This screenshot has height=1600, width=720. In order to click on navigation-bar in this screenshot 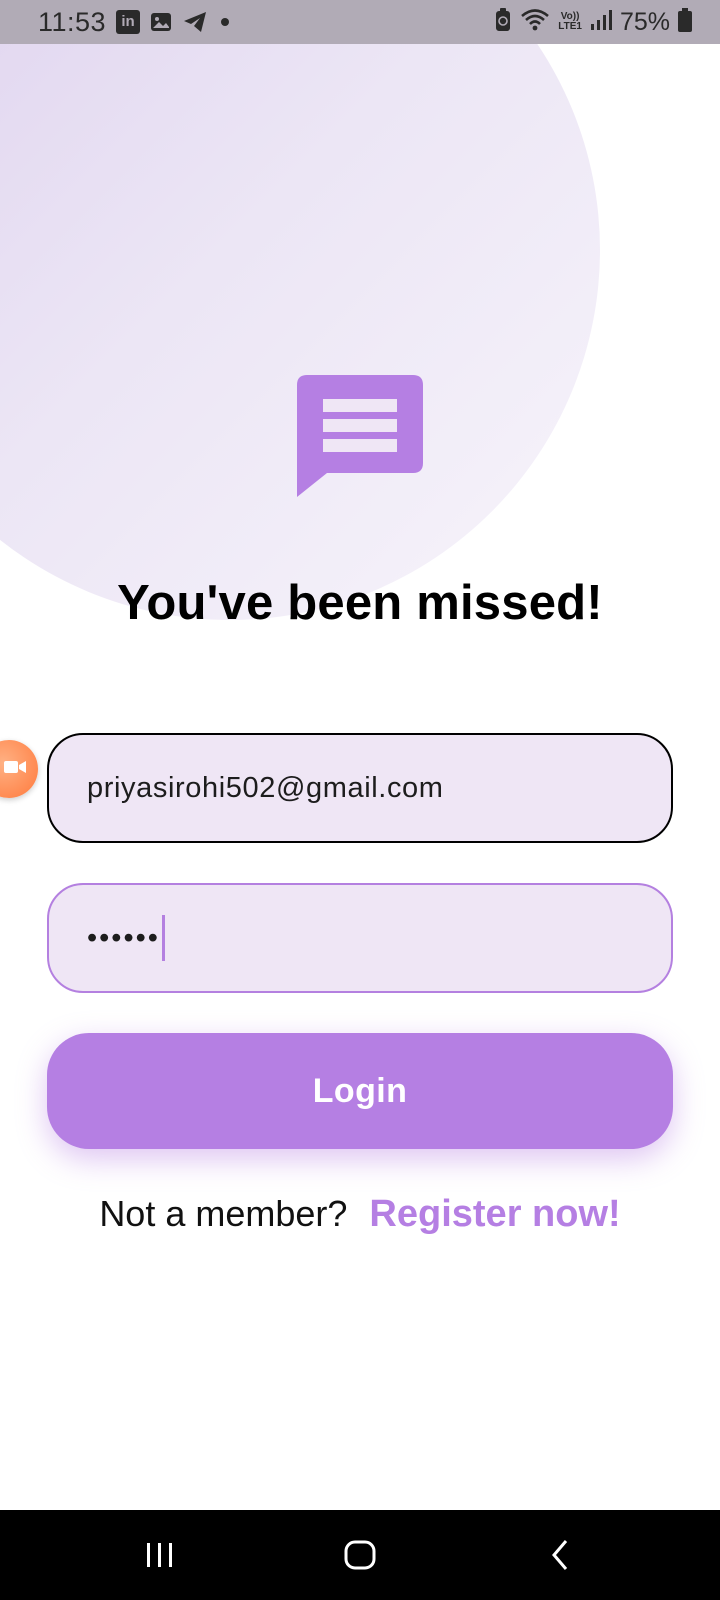, I will do `click(360, 1555)`.